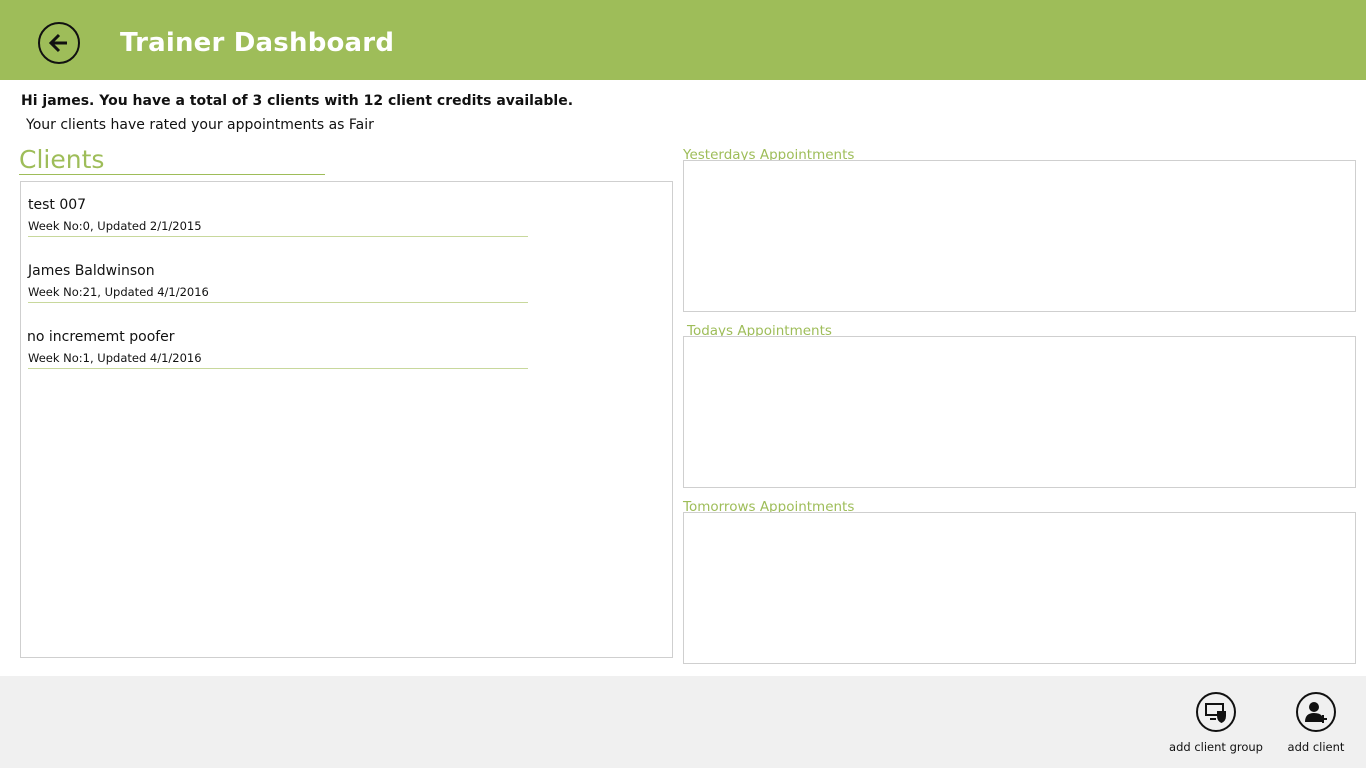 This screenshot has height=768, width=1366. I want to click on client-item: test 007 Week No:0, Updated 2/1/2015, so click(278, 214).